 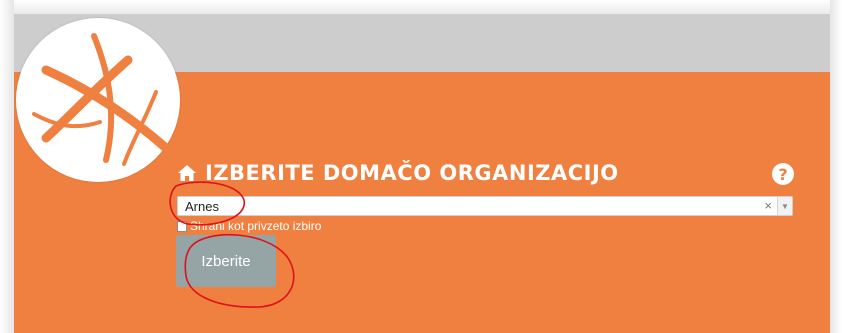 What do you see at coordinates (7, 166) in the screenshot?
I see `window-shadow-left` at bounding box center [7, 166].